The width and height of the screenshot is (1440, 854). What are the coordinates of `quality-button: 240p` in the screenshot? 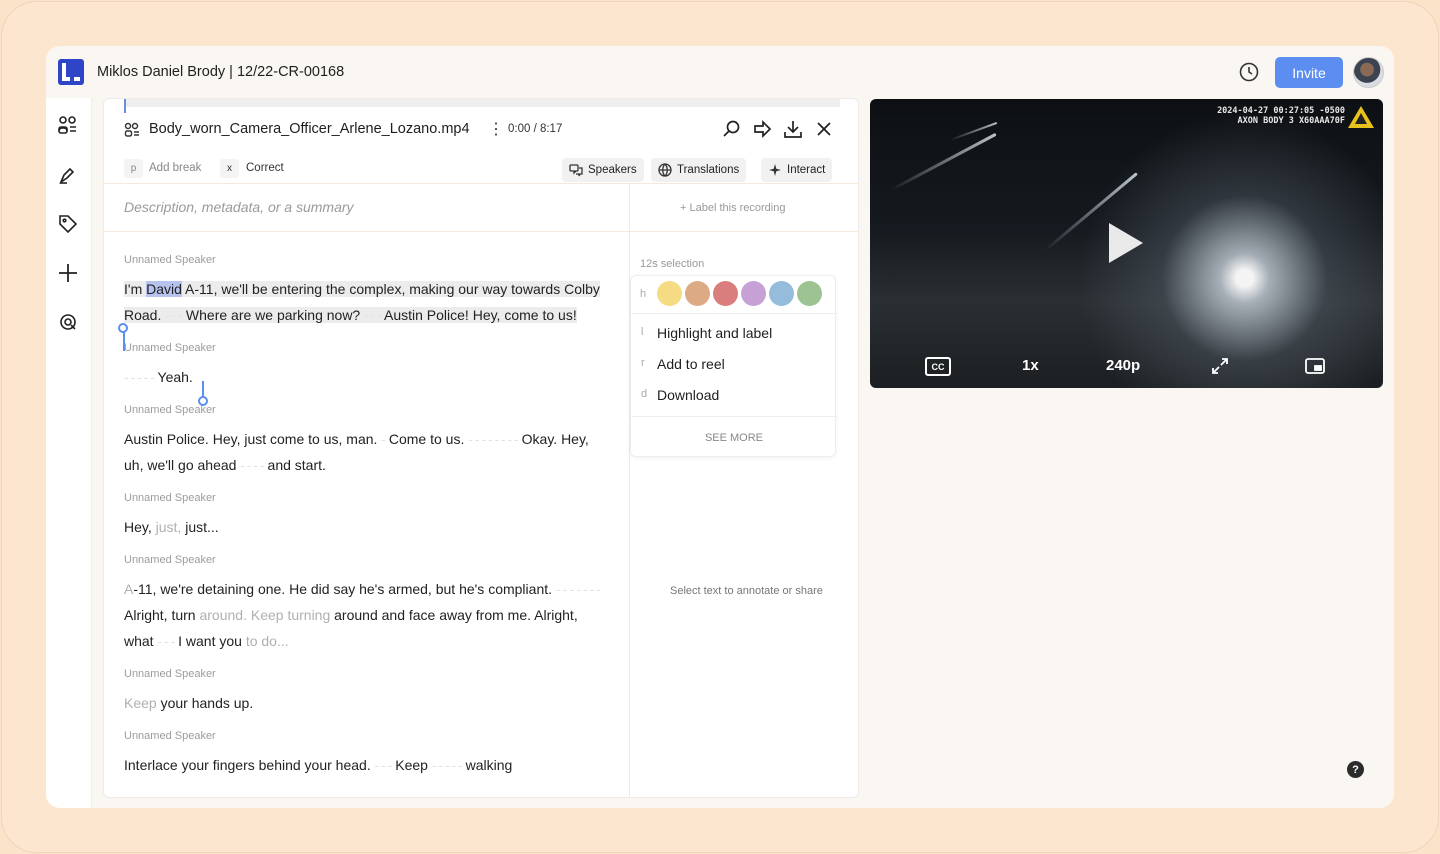 It's located at (1123, 365).